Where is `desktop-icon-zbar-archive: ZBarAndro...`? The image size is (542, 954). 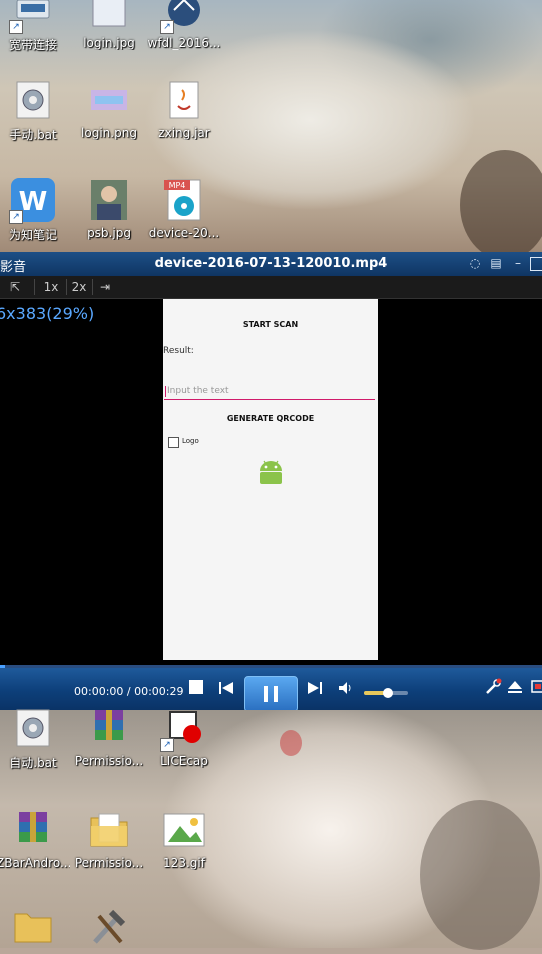
desktop-icon-zbar-archive: ZBarAndro... is located at coordinates (35, 838).